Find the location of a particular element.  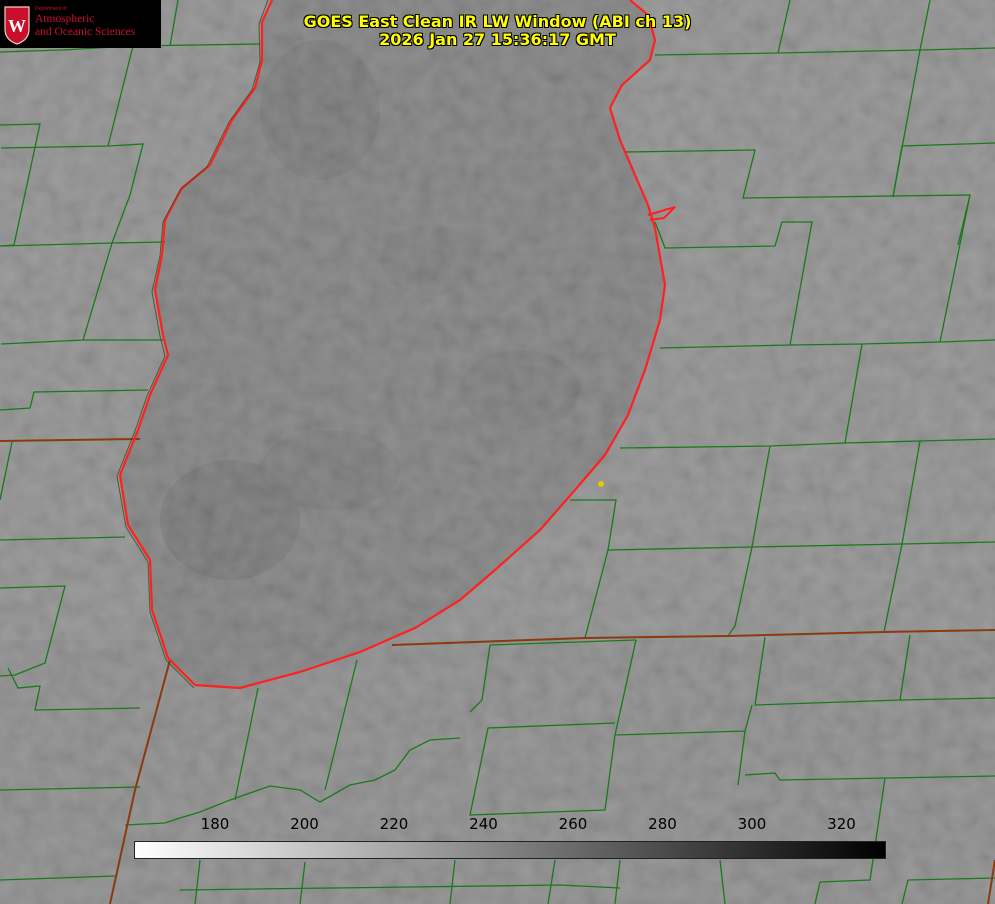

colorbar-tick-label: 280 is located at coordinates (662, 824).